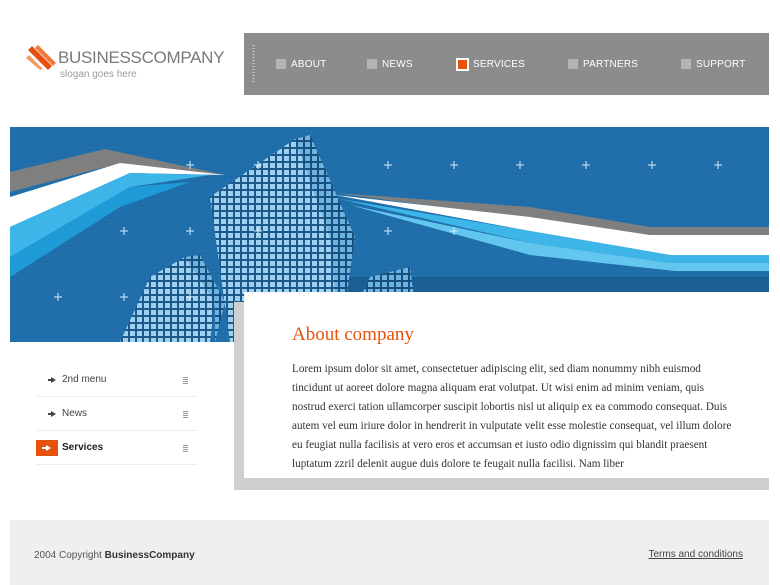  I want to click on nav-item-label: ABOUT, so click(309, 64).